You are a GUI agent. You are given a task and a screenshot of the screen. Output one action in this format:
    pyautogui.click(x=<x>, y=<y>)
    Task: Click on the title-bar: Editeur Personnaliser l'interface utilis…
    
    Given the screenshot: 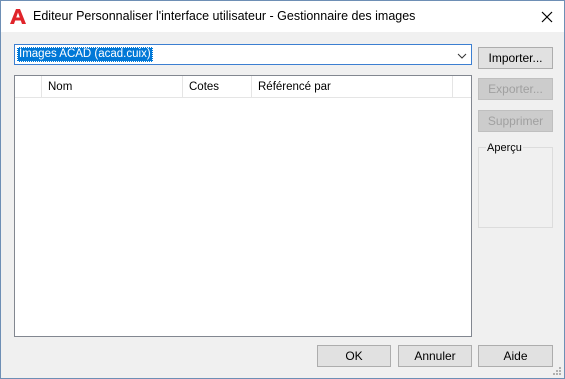 What is the action you would take?
    pyautogui.click(x=282, y=16)
    